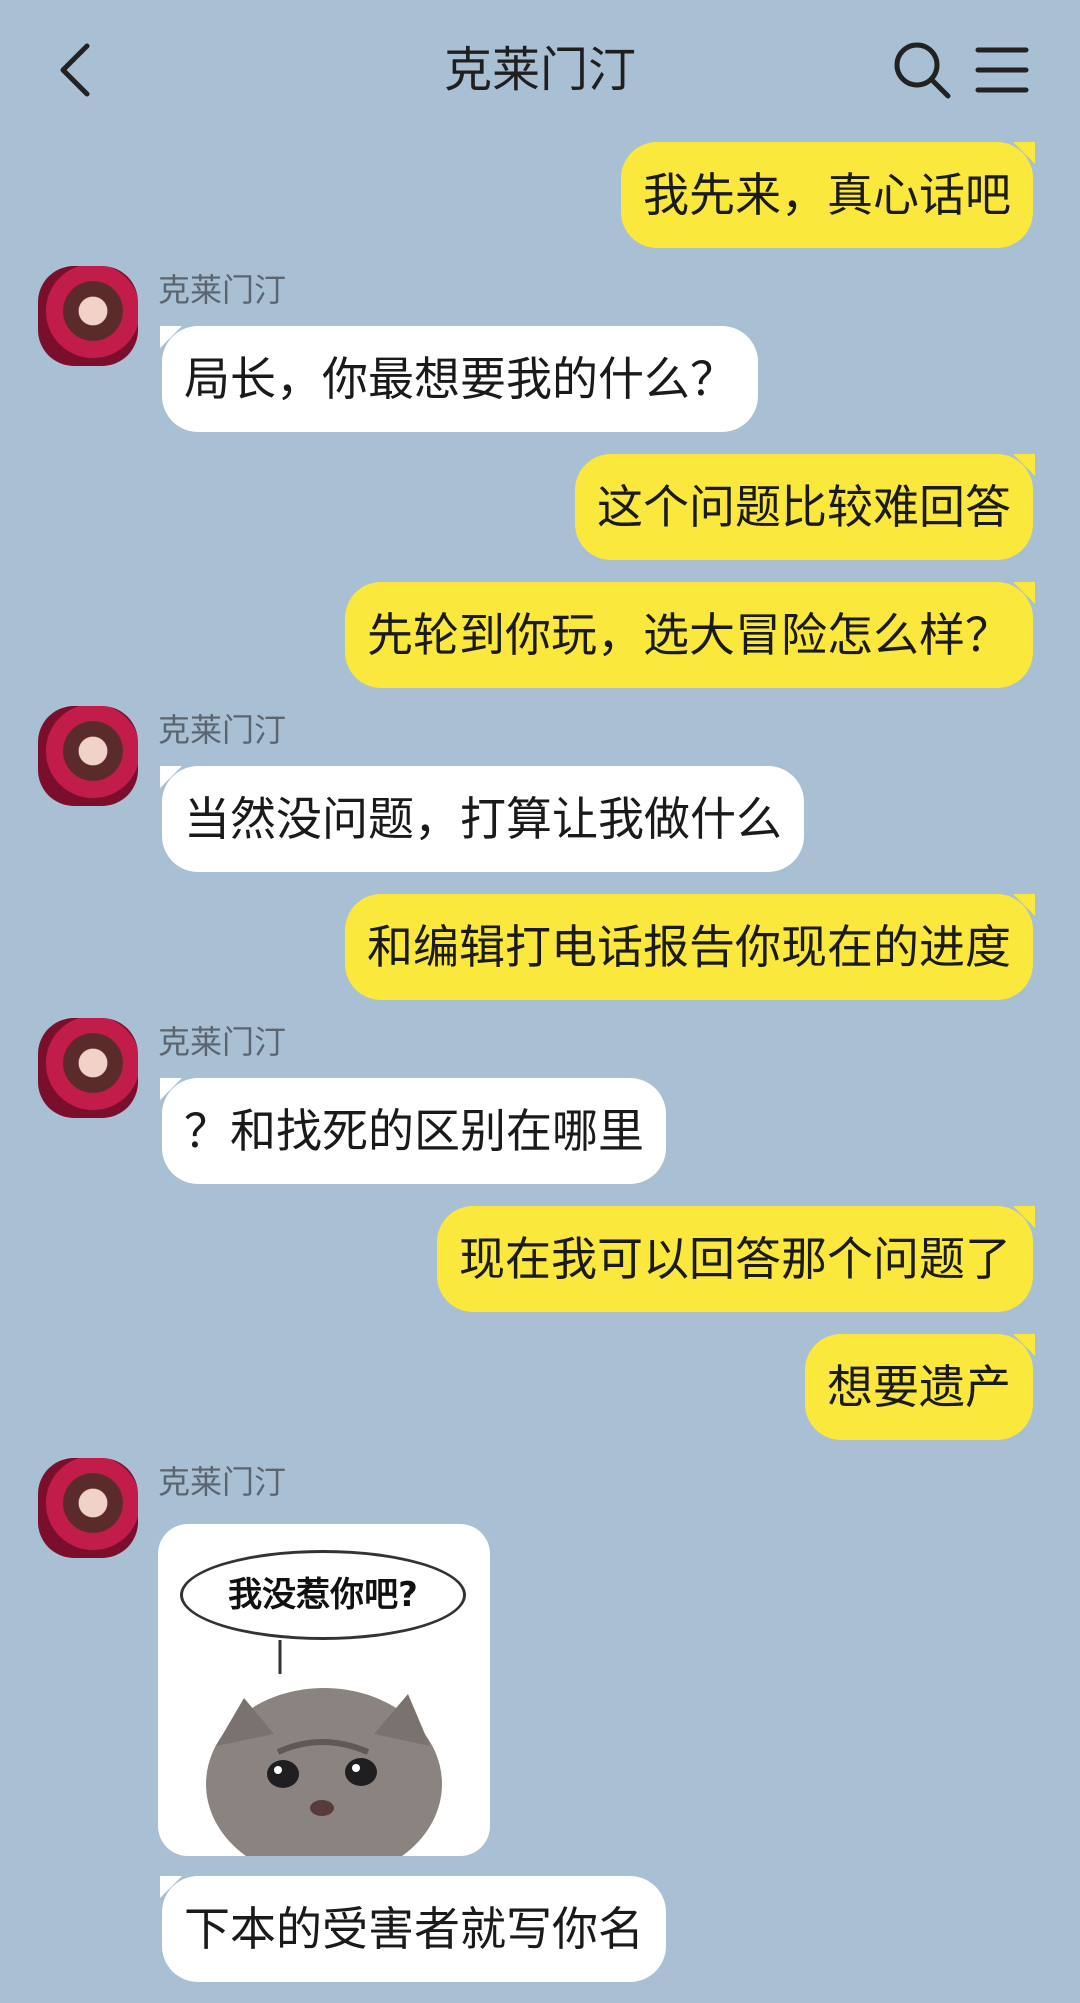  What do you see at coordinates (413, 1131) in the screenshot?
I see `message-bubble-received: ？和找死的区别在哪里` at bounding box center [413, 1131].